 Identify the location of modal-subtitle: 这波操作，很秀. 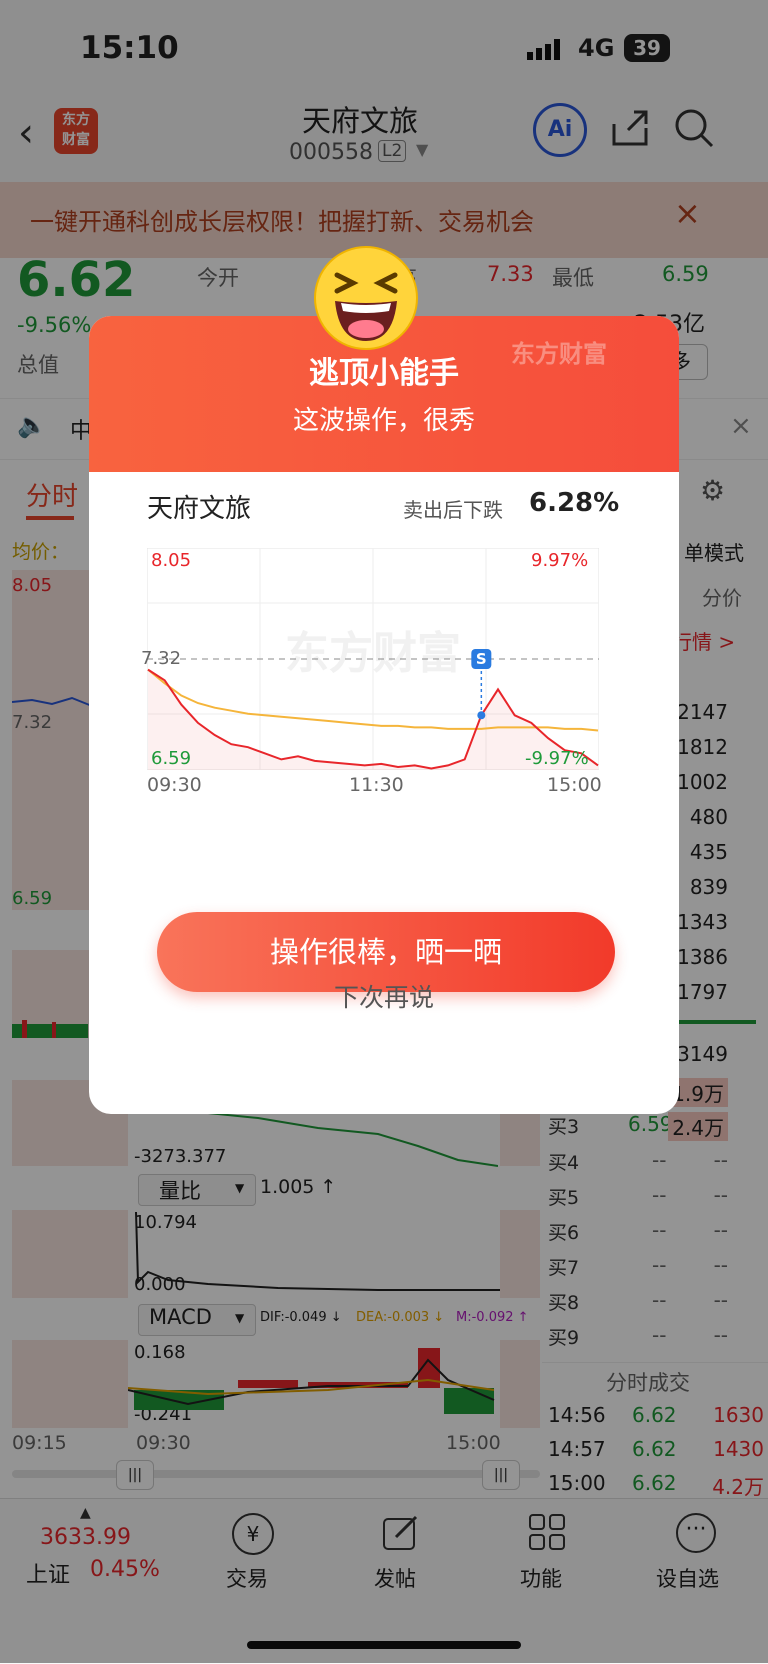
(383, 421).